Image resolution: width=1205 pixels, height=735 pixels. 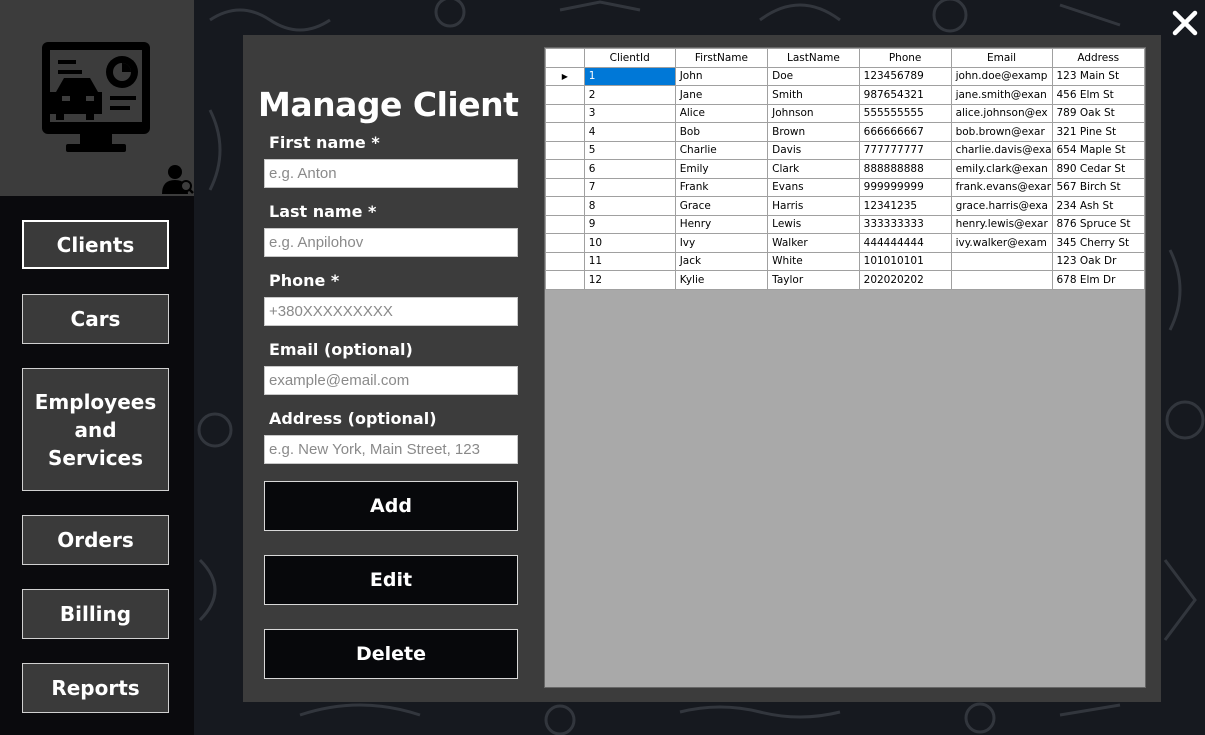 I want to click on table-cell-firstname: Alice, so click(x=721, y=113).